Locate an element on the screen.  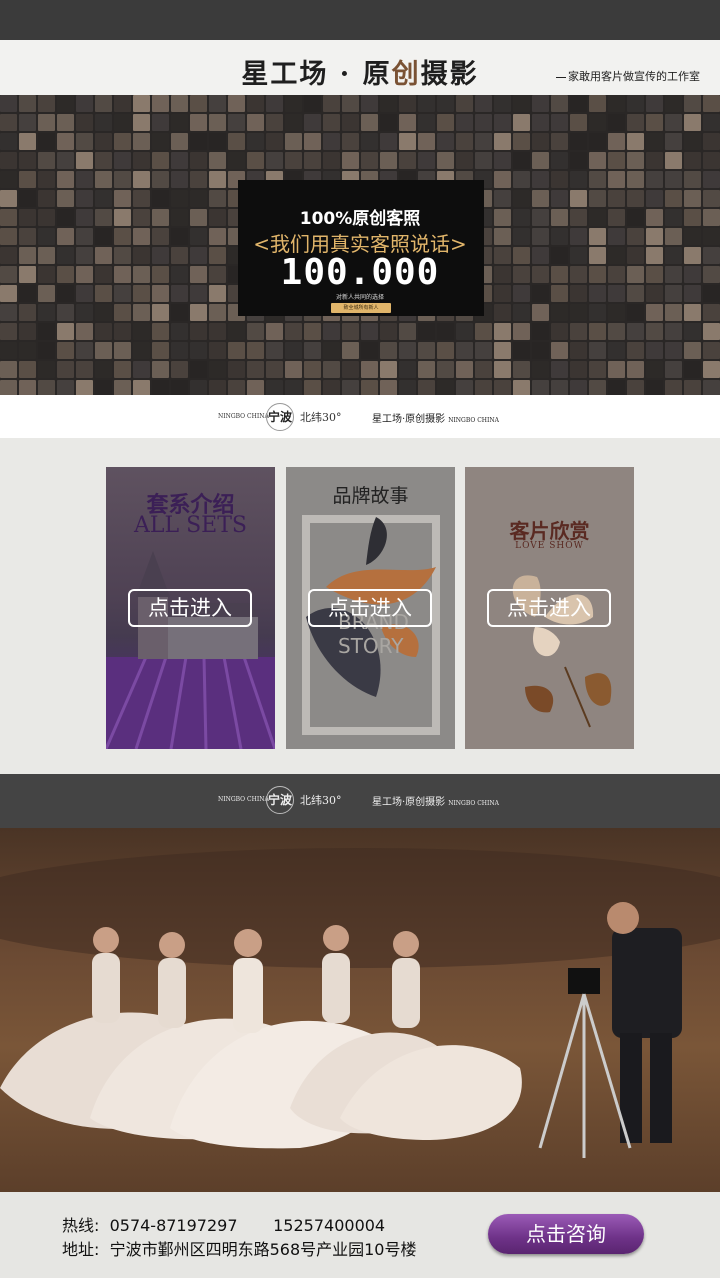
card-all-sets: 套系介绍 ALL SETS 点击进入 is located at coordinates (190, 608).